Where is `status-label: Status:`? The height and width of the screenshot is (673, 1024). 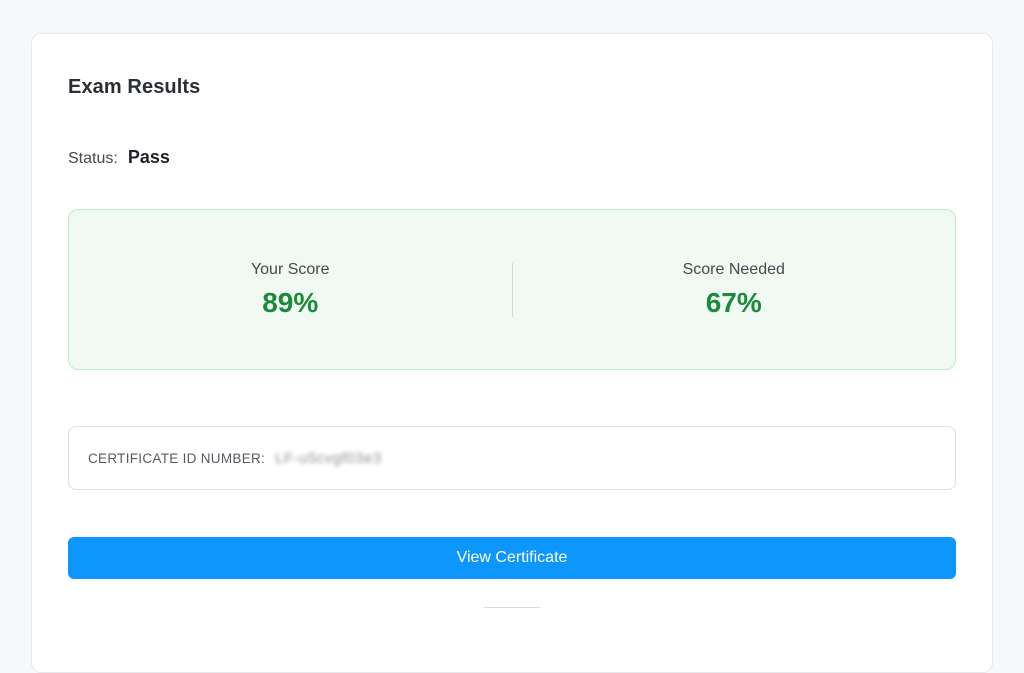
status-label: Status: is located at coordinates (93, 158).